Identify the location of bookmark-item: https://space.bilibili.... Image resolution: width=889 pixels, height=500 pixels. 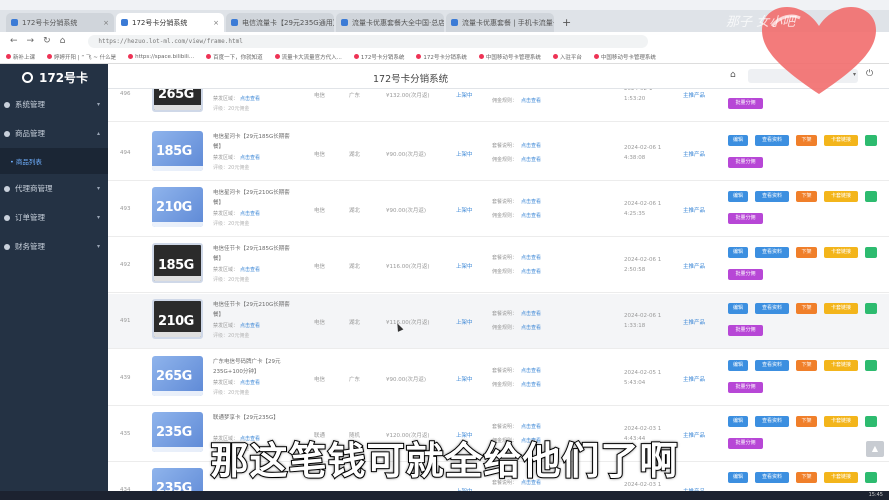
(161, 57).